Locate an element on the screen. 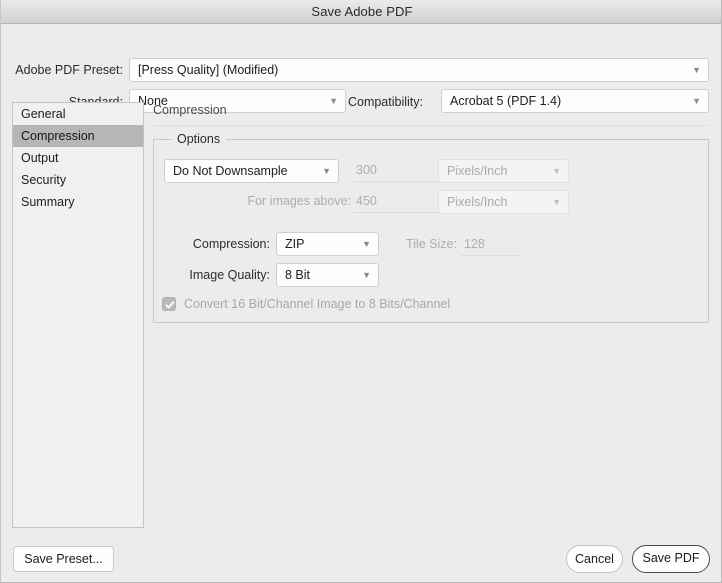 The width and height of the screenshot is (722, 583). dialog-title: Save Adobe PDF is located at coordinates (362, 11).